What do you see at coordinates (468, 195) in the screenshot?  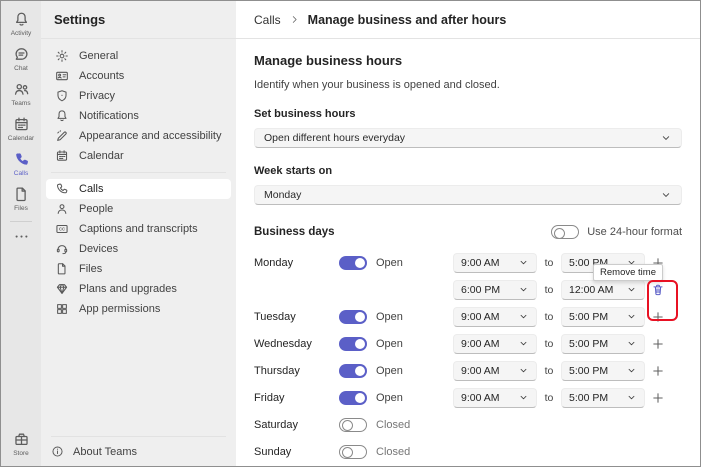 I see `week-starts-select: Monday` at bounding box center [468, 195].